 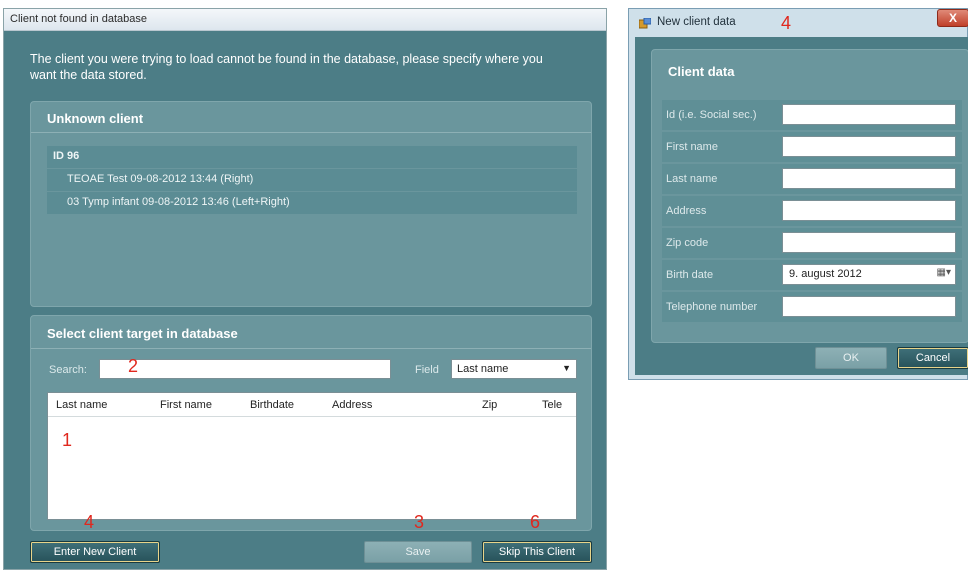 I want to click on dialog-titlebar: Client not found in database, so click(x=305, y=20).